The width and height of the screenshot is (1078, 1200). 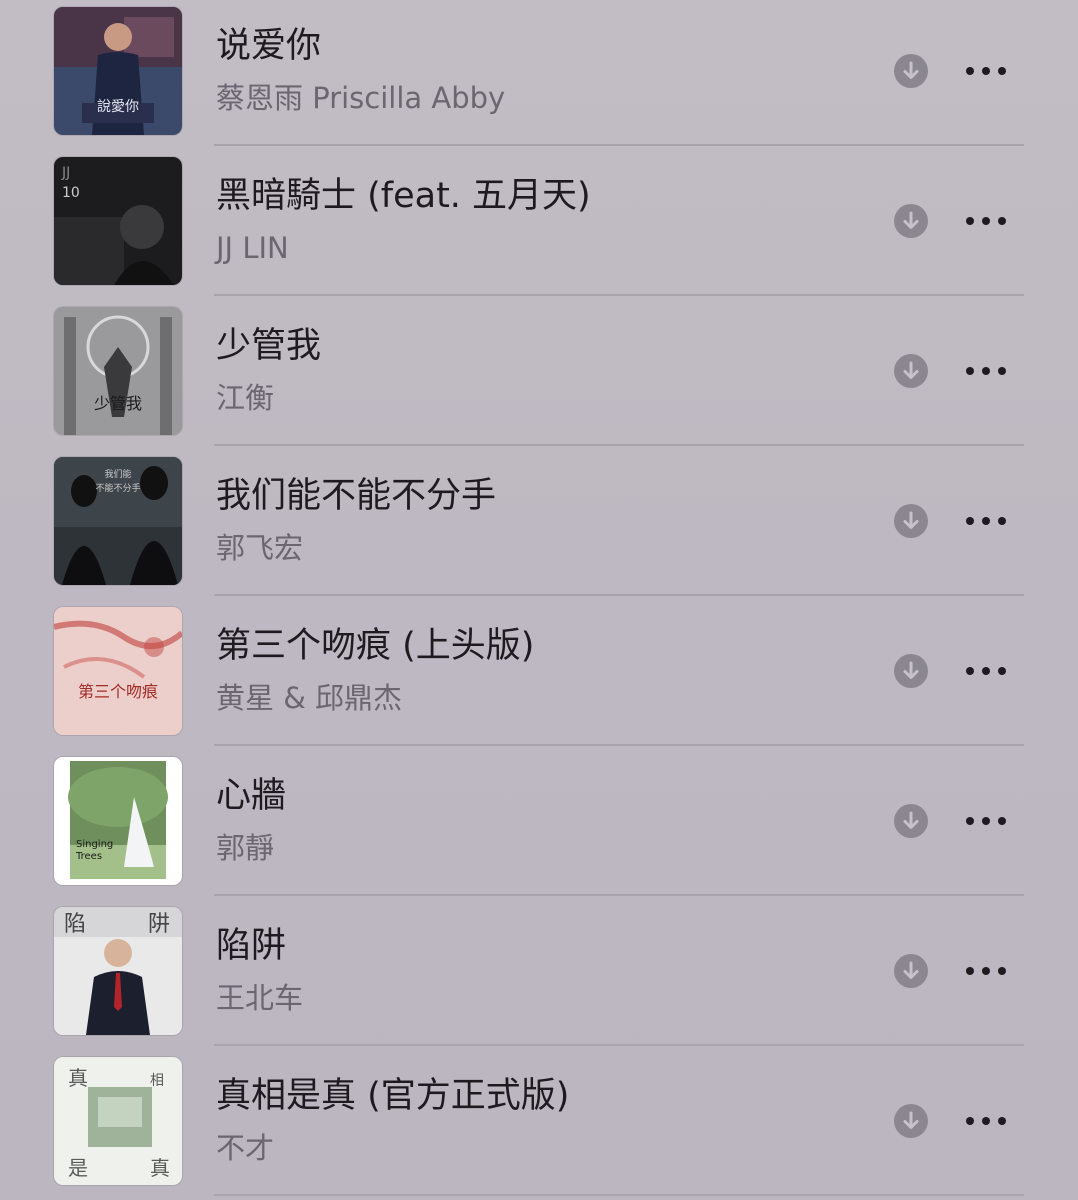 I want to click on song-artist: 不才, so click(x=245, y=1148).